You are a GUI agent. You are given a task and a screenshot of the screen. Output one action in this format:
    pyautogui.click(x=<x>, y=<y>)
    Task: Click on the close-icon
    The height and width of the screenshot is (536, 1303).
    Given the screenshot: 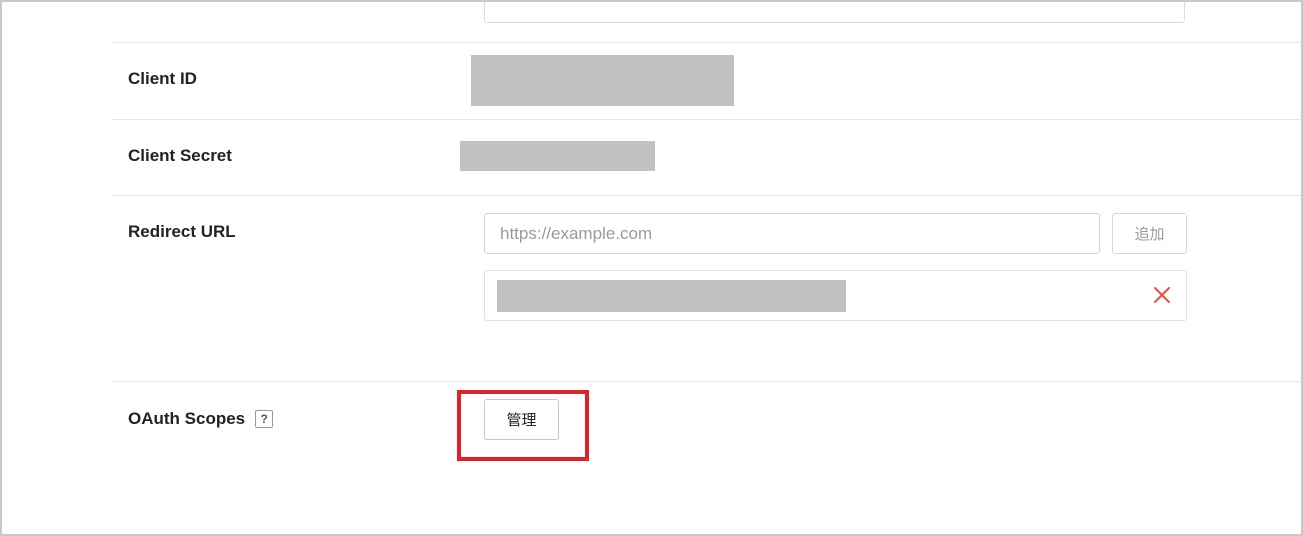 What is the action you would take?
    pyautogui.click(x=1162, y=295)
    